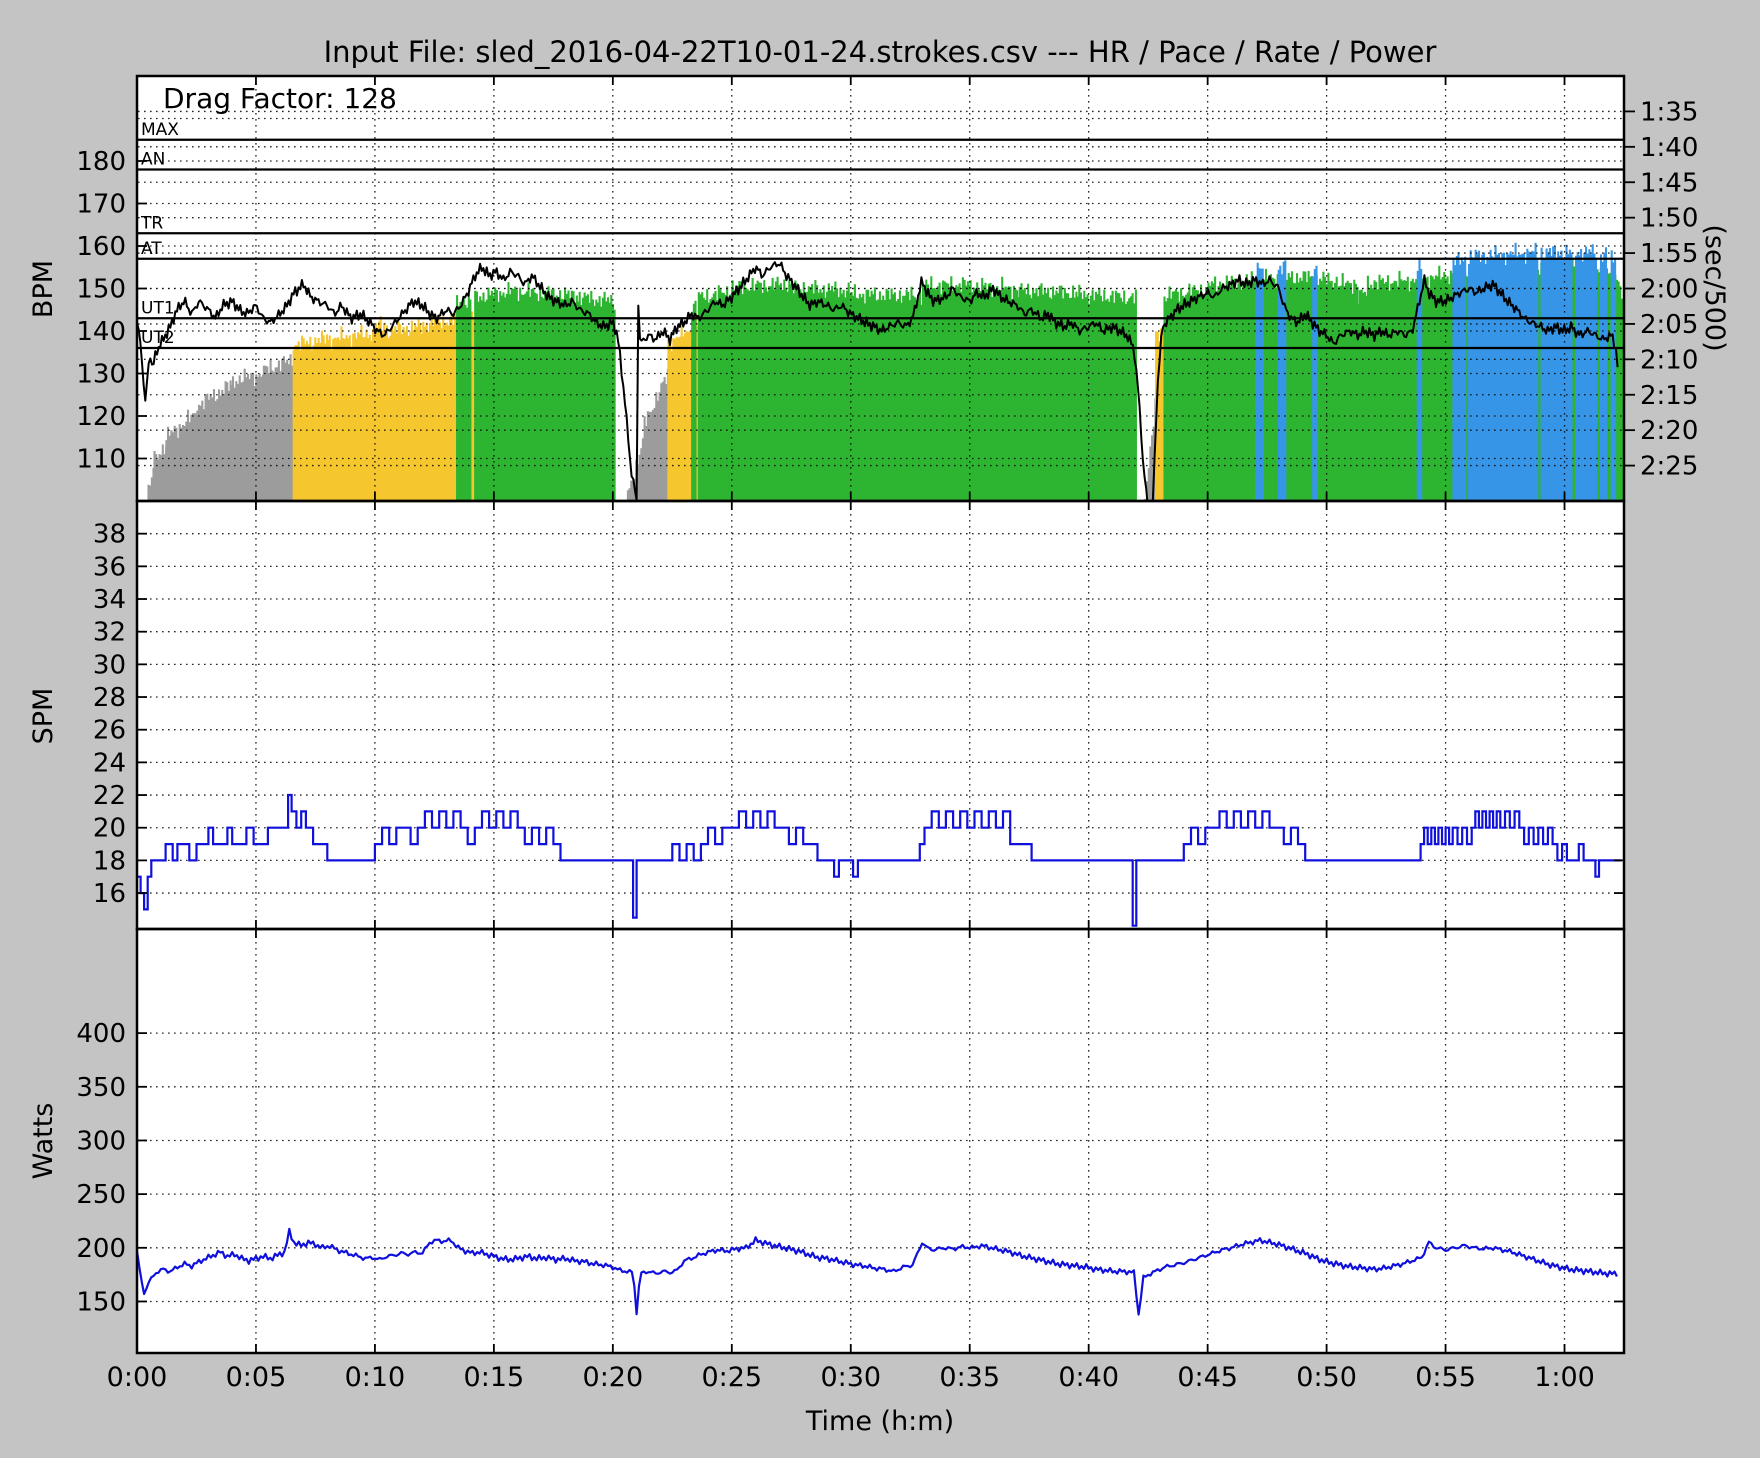 The width and height of the screenshot is (1760, 1458). Describe the element at coordinates (109, 567) in the screenshot. I see `spm-tick-label: 36` at that location.